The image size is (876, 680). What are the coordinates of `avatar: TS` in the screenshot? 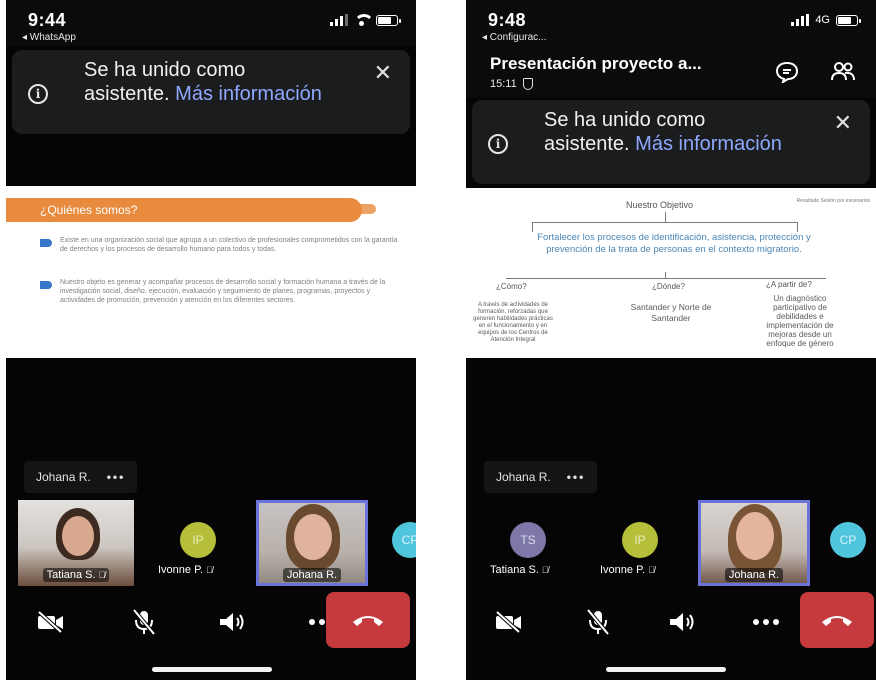 It's located at (528, 540).